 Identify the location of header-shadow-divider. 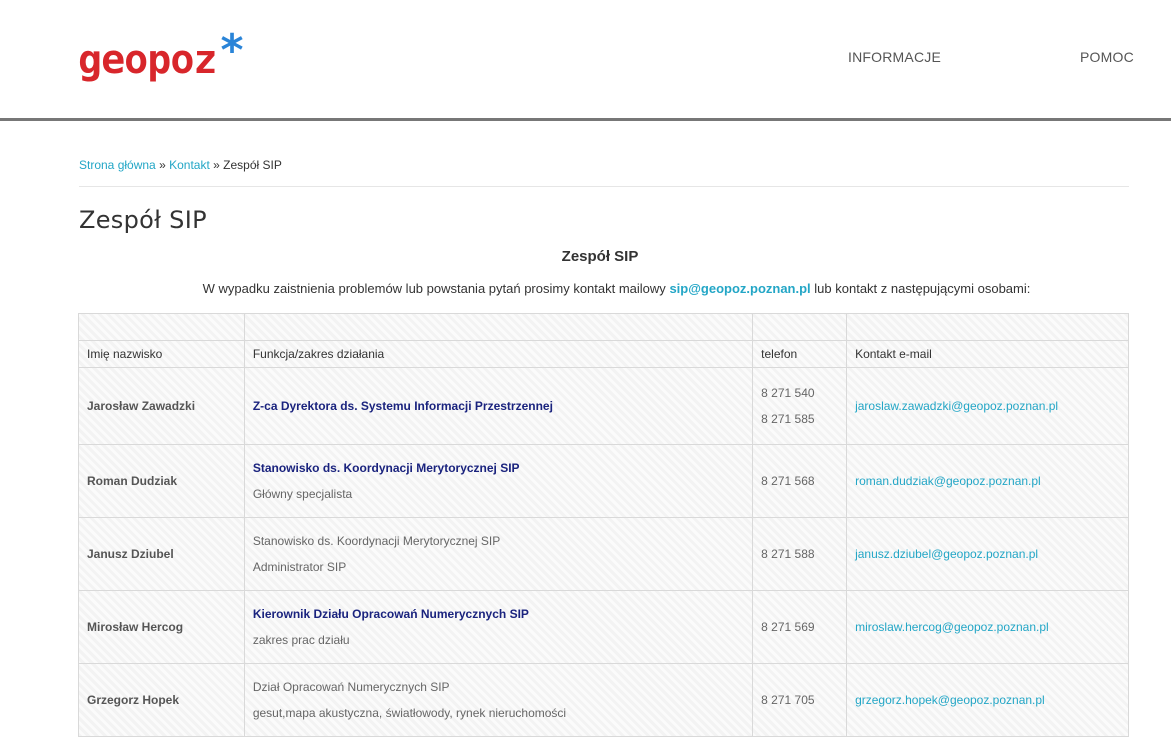
(585, 132).